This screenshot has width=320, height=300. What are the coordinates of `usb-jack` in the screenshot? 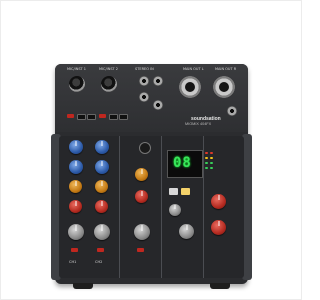 It's located at (158, 105).